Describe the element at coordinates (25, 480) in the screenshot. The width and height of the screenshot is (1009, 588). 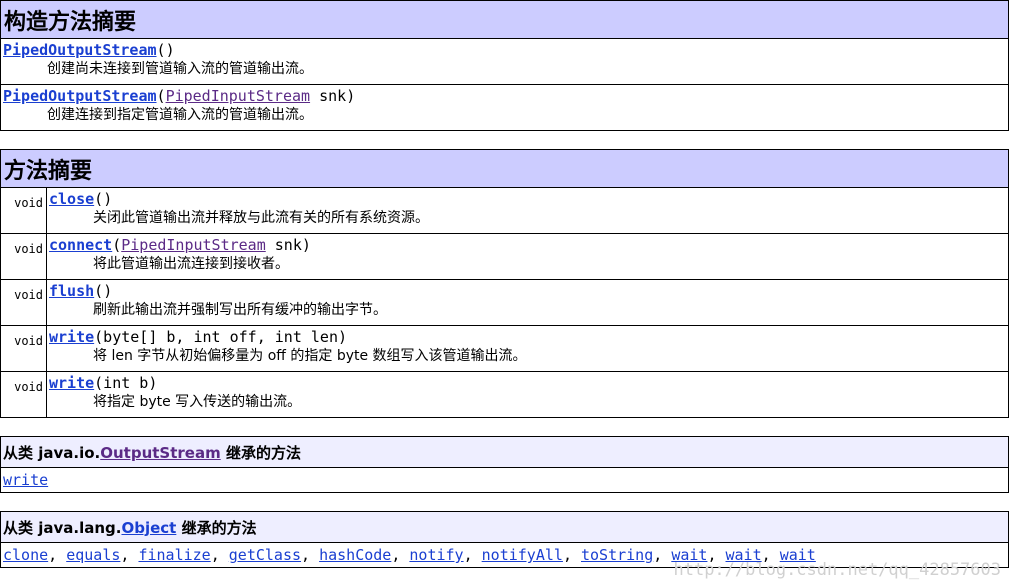
I see `inherited-method-link-write: write` at that location.